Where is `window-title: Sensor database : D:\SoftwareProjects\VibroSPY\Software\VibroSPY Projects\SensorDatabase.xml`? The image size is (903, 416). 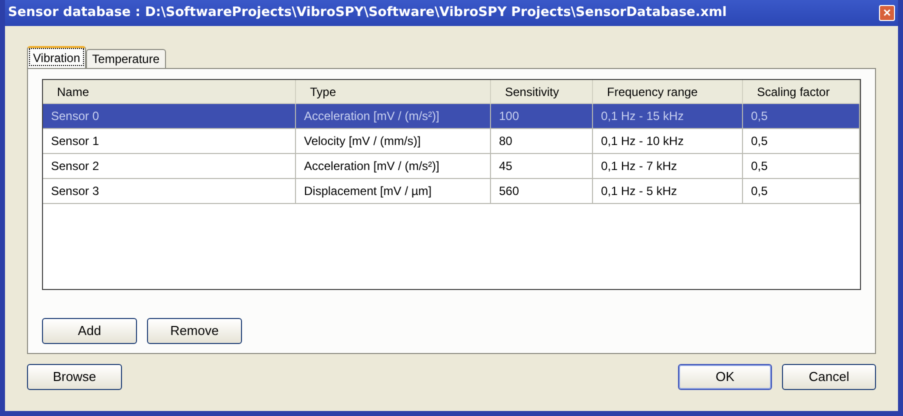
window-title: Sensor database : D:\SoftwareProjects\VibroSPY\Software\VibroSPY Projects\SensorDatabase.xml is located at coordinates (367, 13).